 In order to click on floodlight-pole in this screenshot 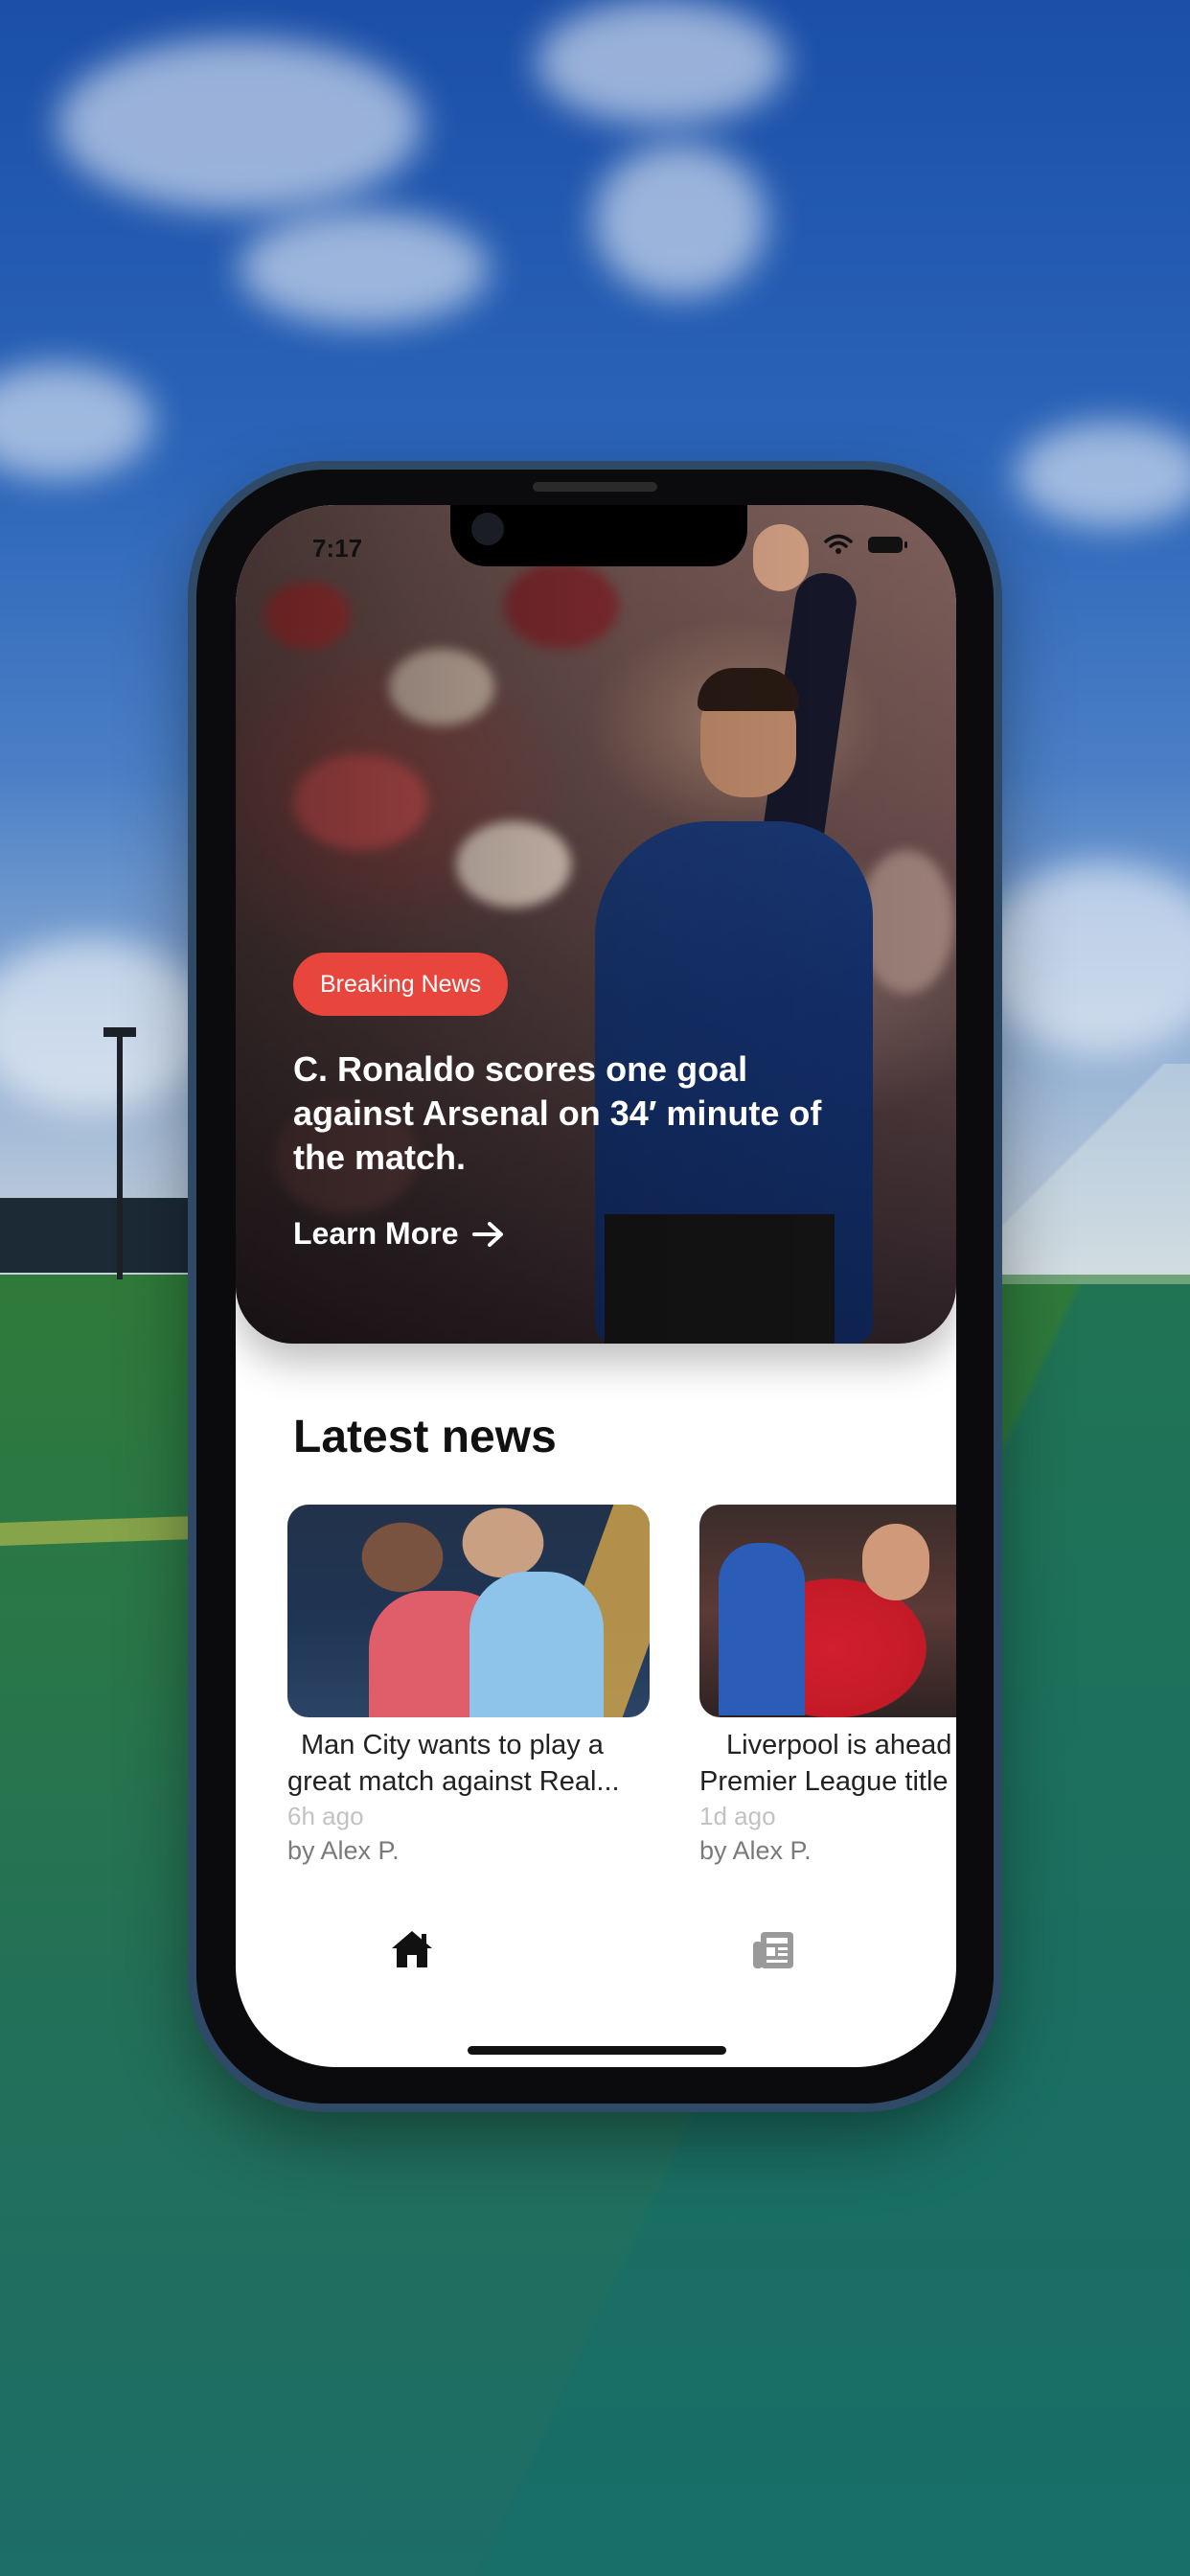, I will do `click(120, 1154)`.